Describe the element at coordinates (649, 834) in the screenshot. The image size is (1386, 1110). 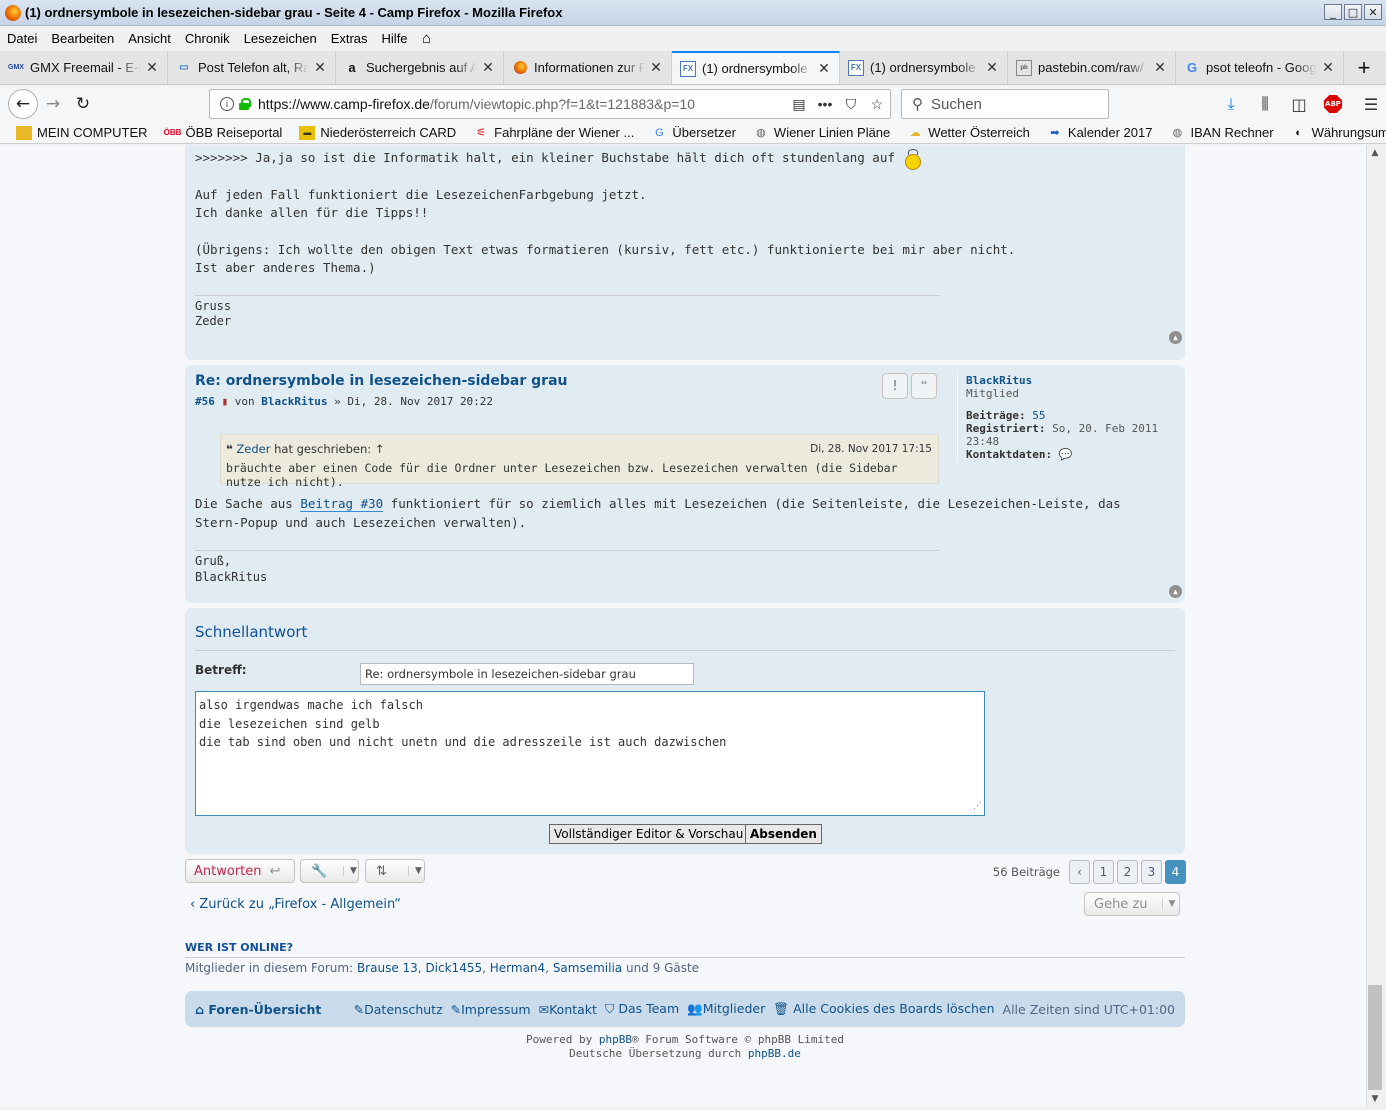
I see `full-editor-button: Vollständiger Editor & Vorschau` at that location.